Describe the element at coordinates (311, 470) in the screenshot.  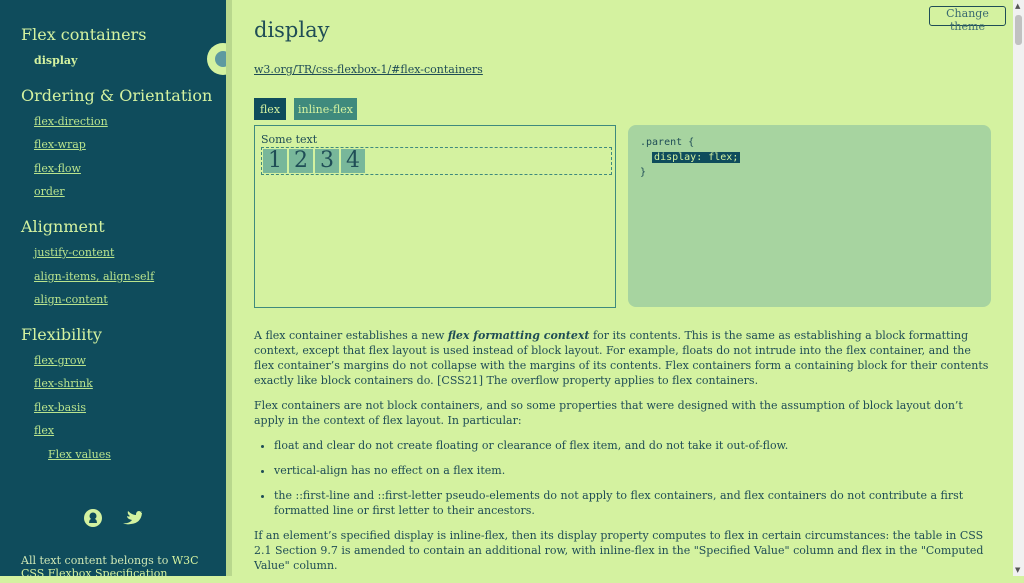
I see `link: vertical-align` at that location.